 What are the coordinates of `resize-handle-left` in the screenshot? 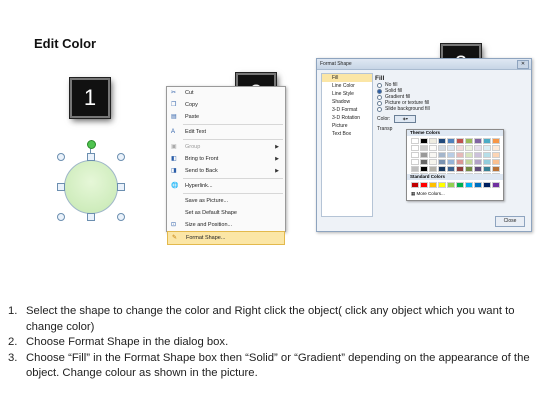 It's located at (61, 187).